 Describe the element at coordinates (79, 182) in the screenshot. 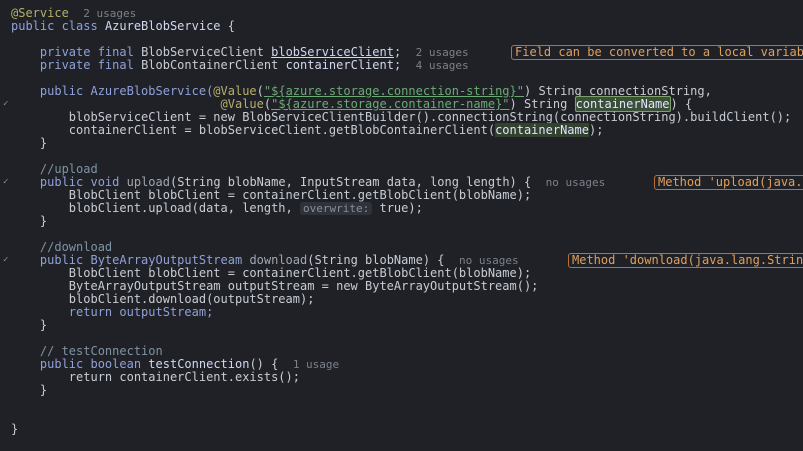

I see `keyword: public void` at that location.